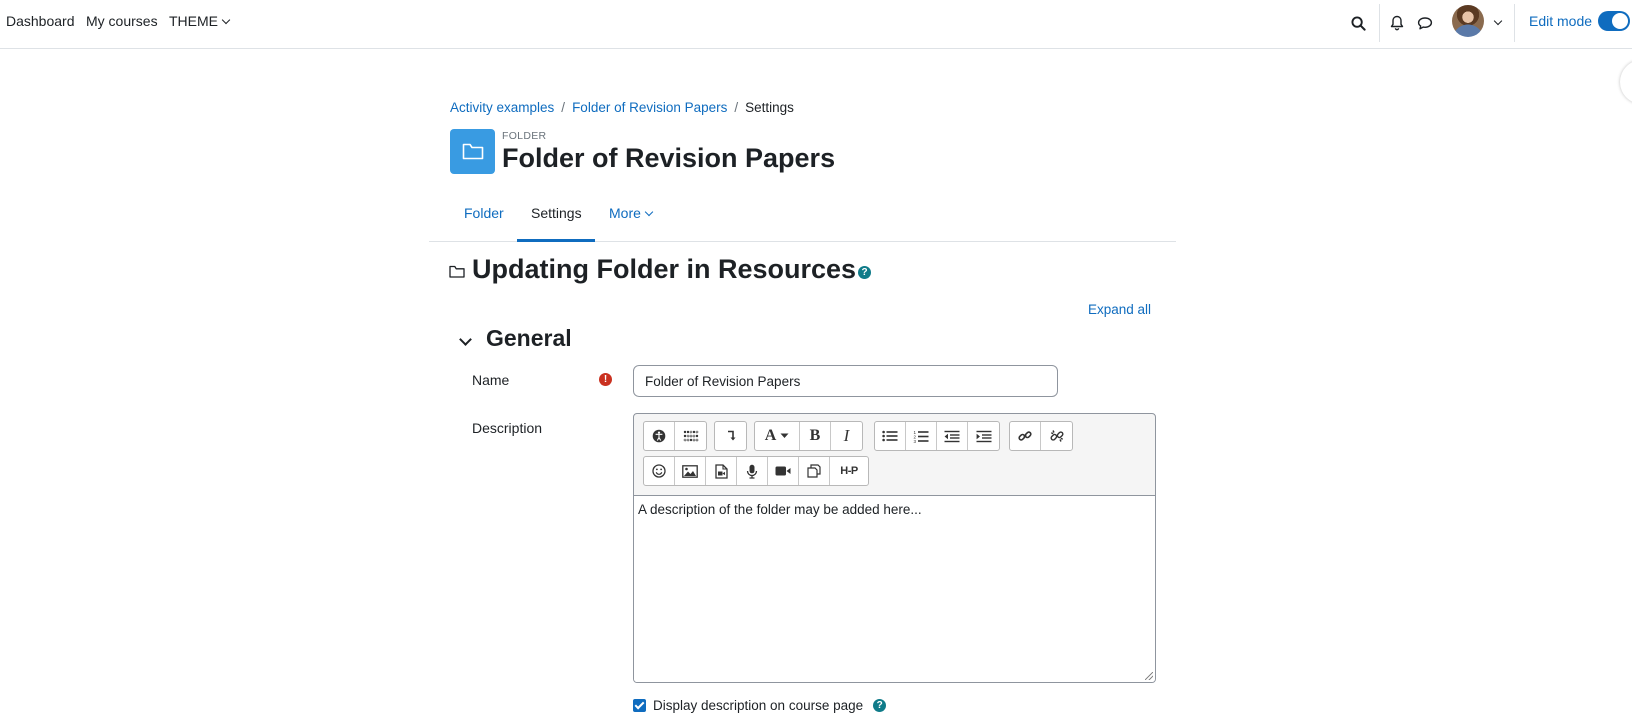  Describe the element at coordinates (625, 213) in the screenshot. I see `tab-more-label: More` at that location.